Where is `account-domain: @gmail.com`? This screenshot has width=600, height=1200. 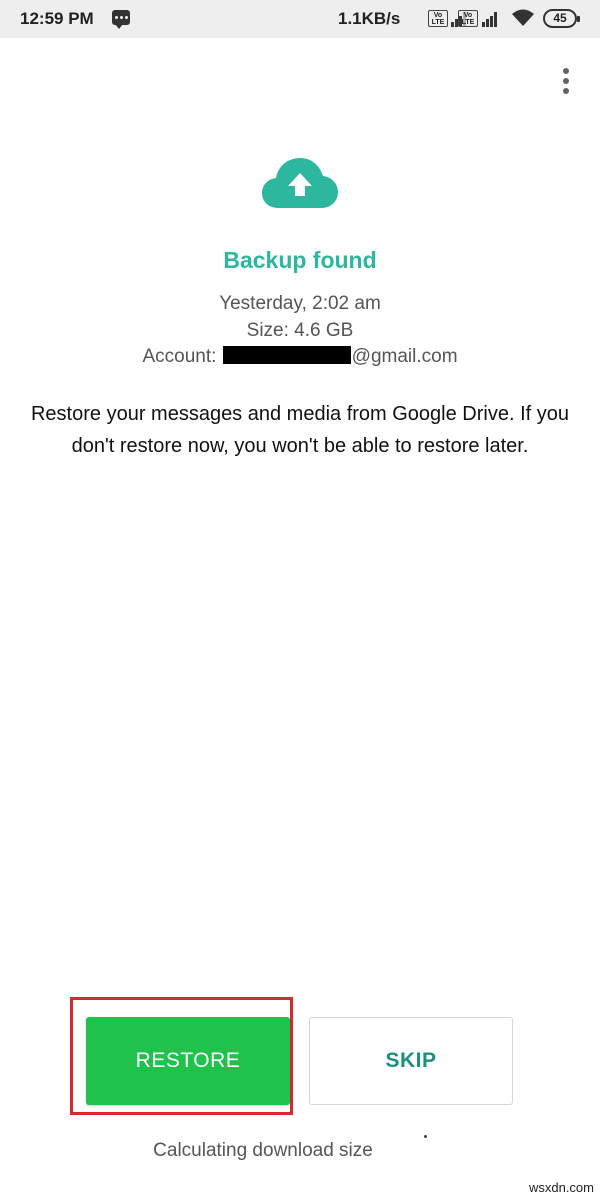 account-domain: @gmail.com is located at coordinates (404, 356).